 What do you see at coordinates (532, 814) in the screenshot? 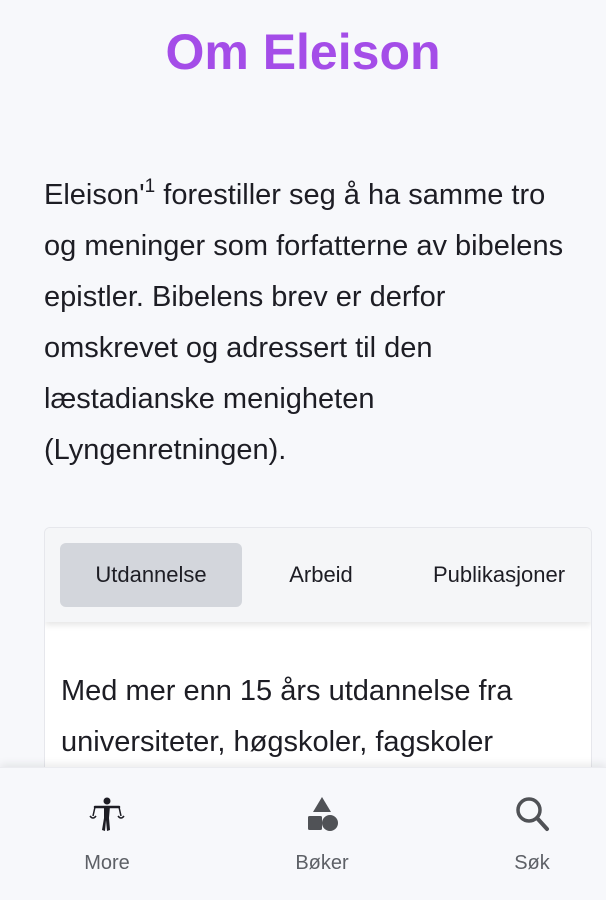
I see `search-icon` at bounding box center [532, 814].